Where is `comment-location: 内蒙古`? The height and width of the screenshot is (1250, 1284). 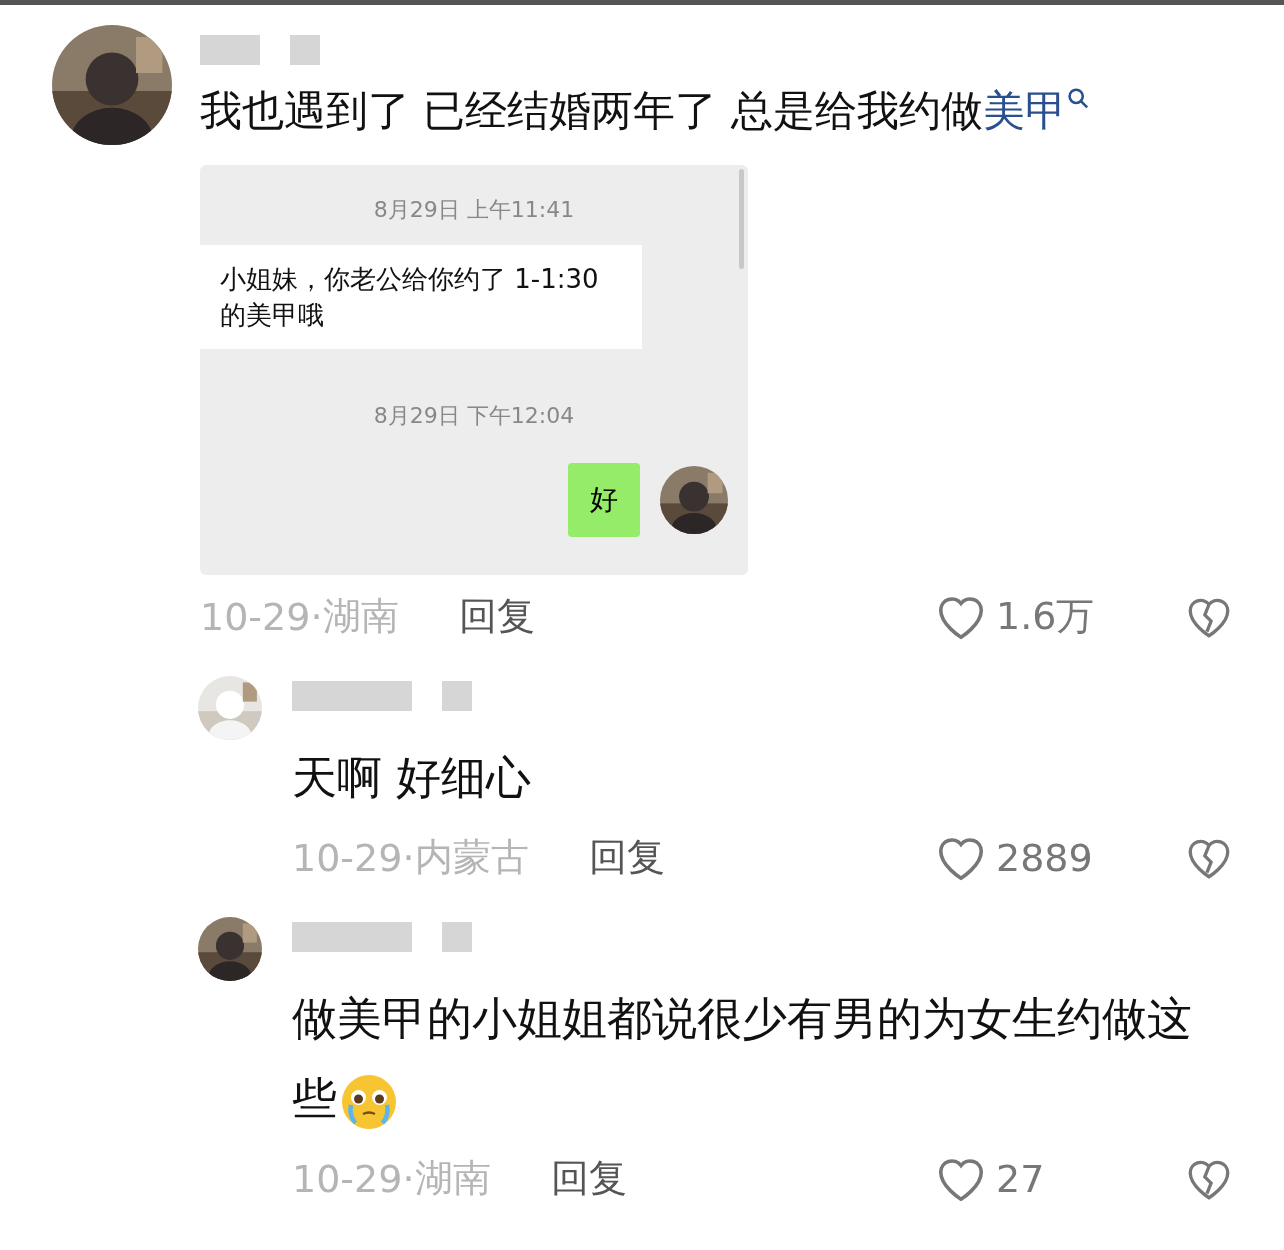
comment-location: 内蒙古 is located at coordinates (471, 857).